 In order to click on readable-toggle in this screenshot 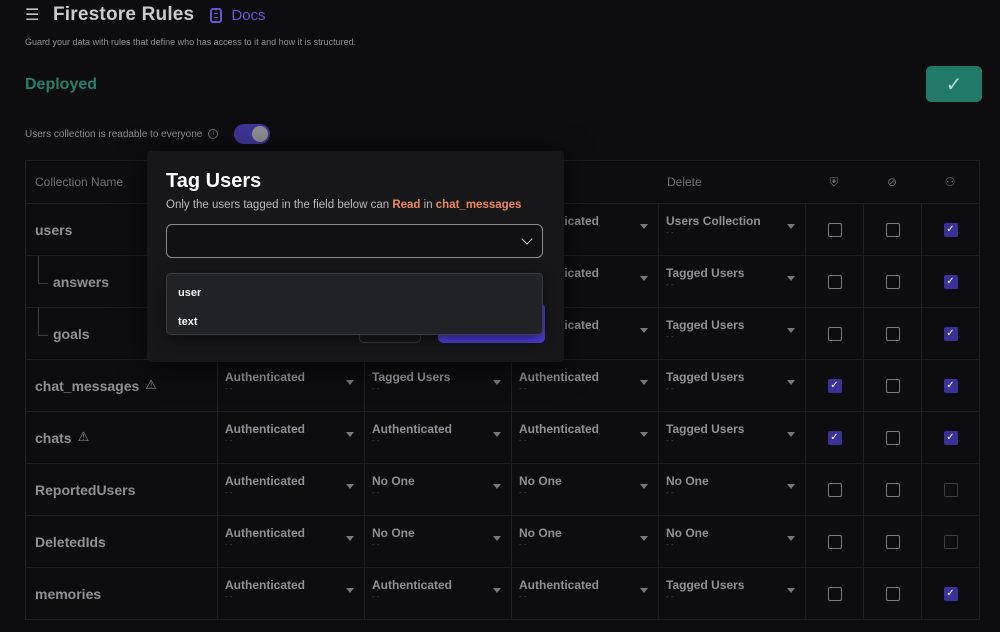, I will do `click(252, 134)`.